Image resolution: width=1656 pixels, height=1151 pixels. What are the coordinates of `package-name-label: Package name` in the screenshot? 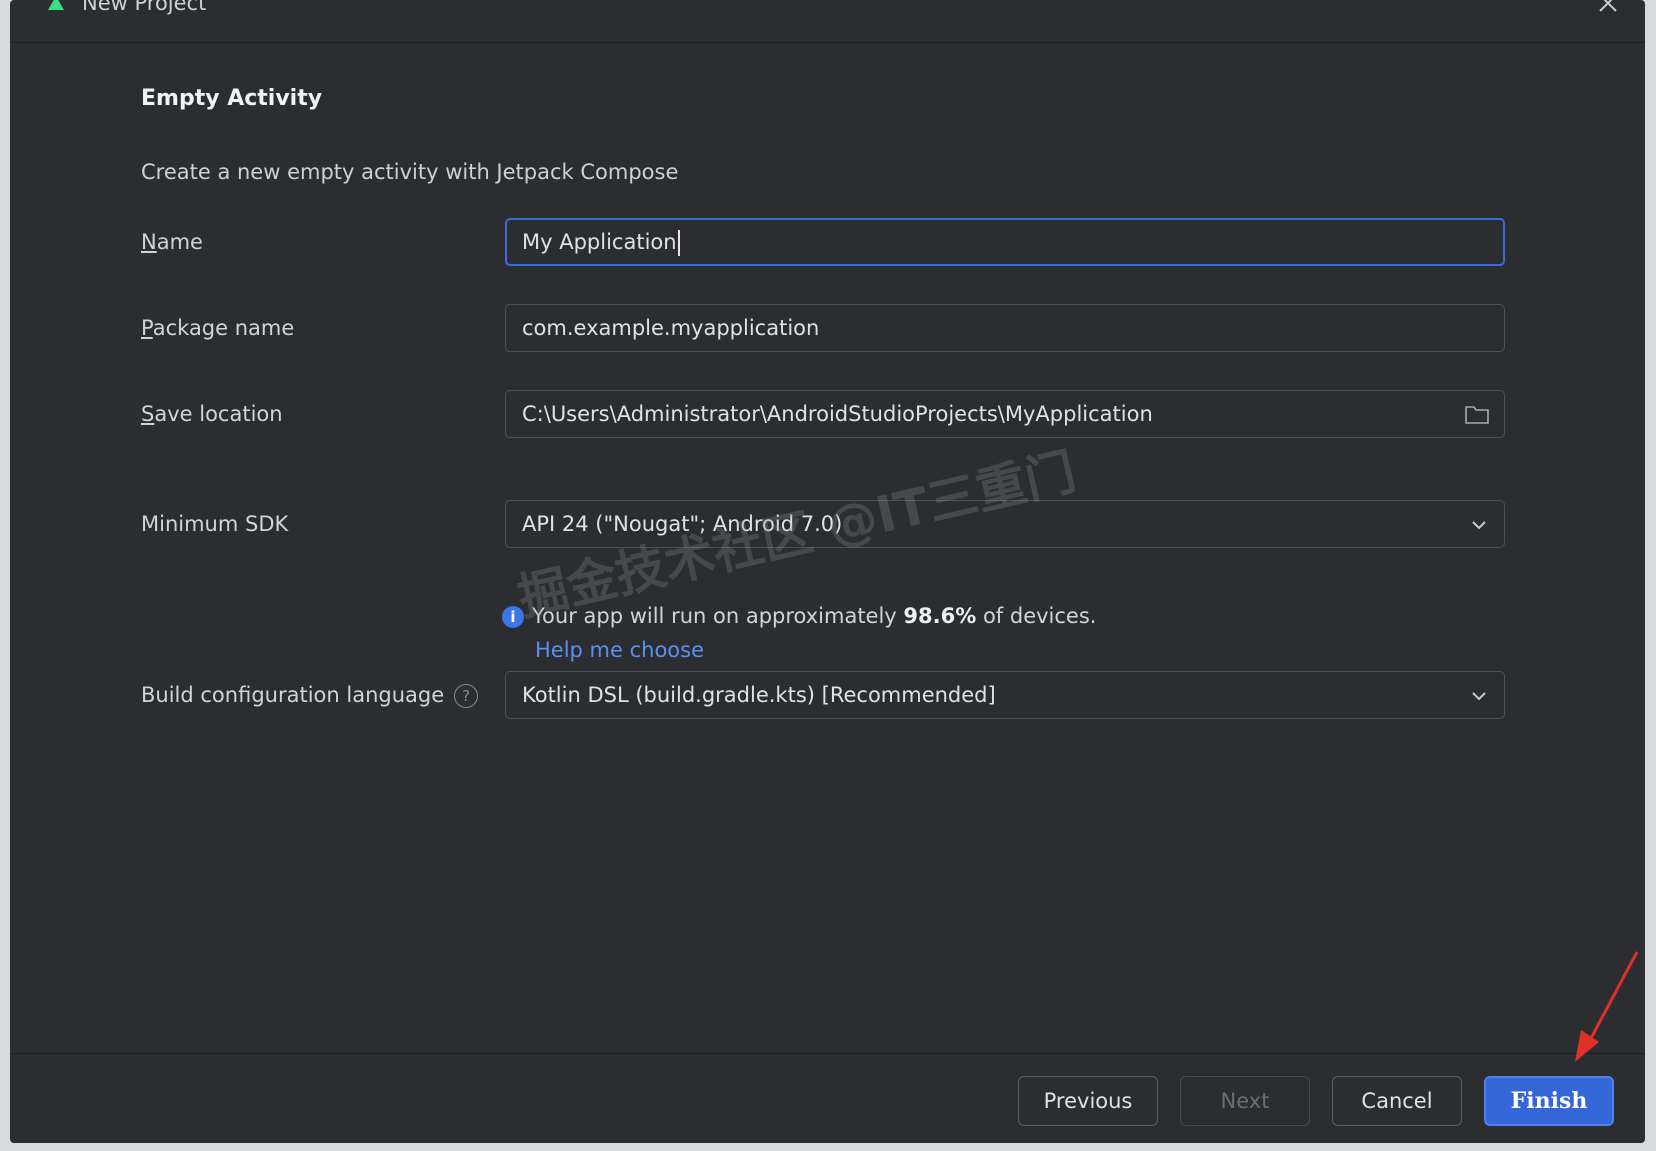 It's located at (218, 328).